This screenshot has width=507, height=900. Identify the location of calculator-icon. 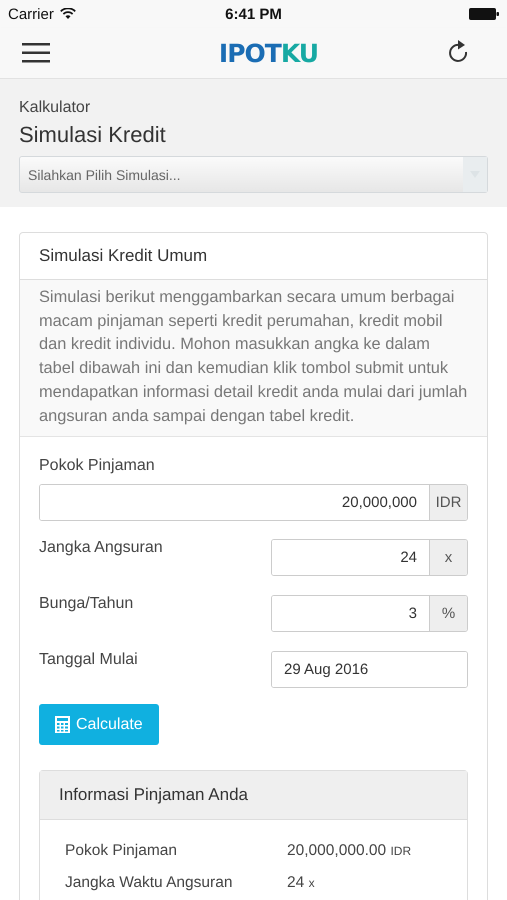
(62, 725).